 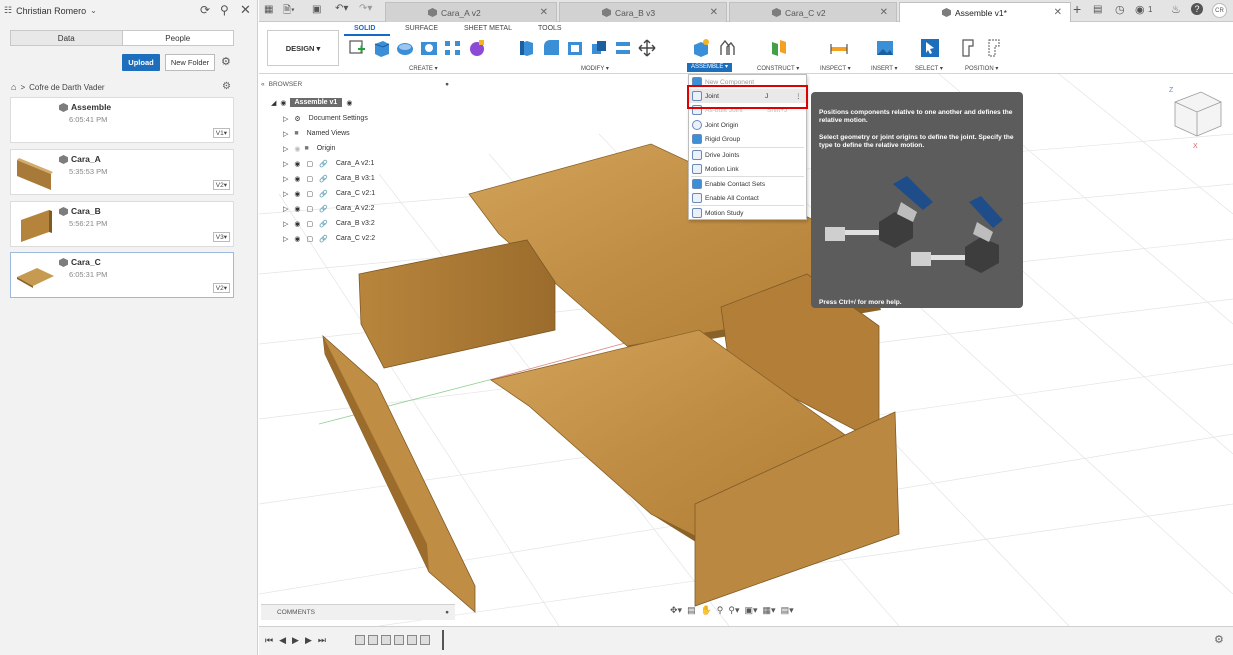 I want to click on fit-icon: ⚲▾, so click(x=733, y=612).